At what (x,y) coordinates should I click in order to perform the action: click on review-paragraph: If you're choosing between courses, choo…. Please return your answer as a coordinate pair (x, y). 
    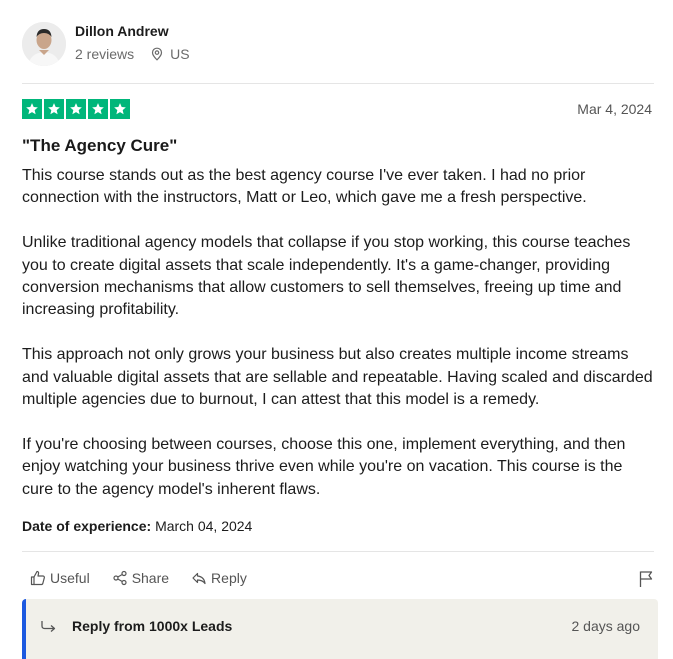
    Looking at the image, I should click on (324, 466).